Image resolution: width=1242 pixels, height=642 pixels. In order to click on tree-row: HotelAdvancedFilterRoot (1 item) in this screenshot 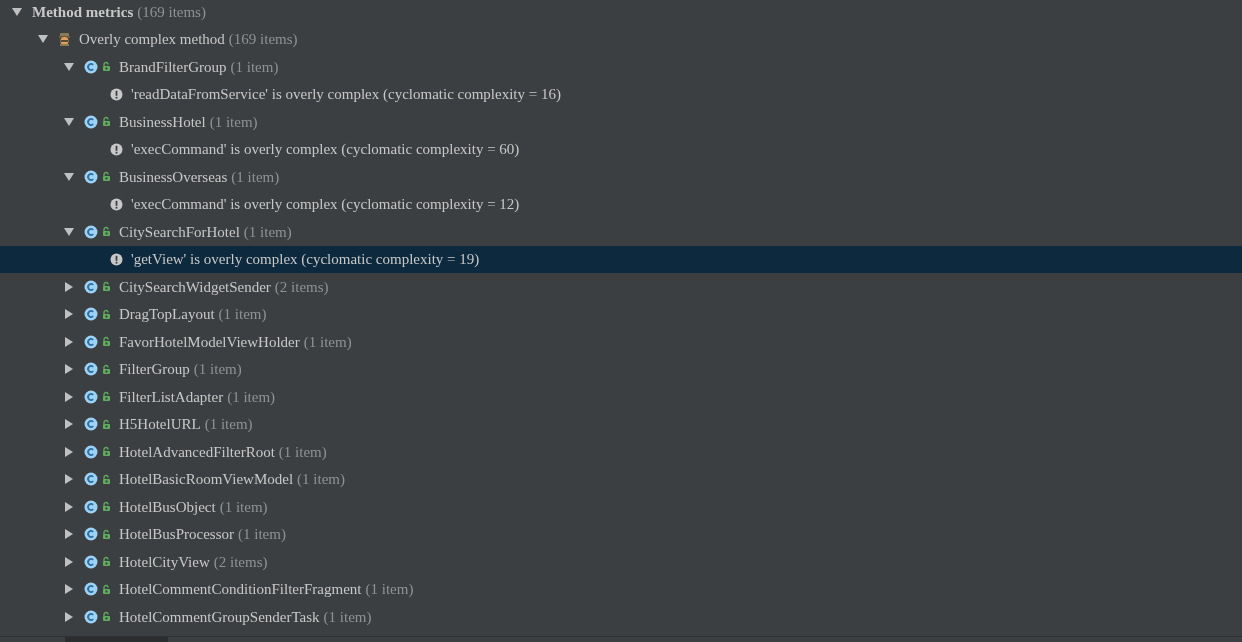, I will do `click(621, 452)`.